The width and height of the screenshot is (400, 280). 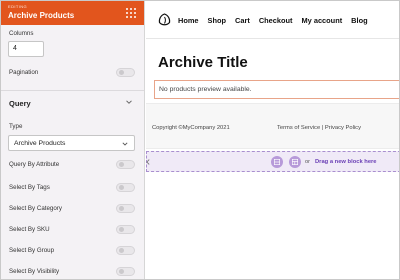 What do you see at coordinates (125, 271) in the screenshot?
I see `select-by-visibility-toggle` at bounding box center [125, 271].